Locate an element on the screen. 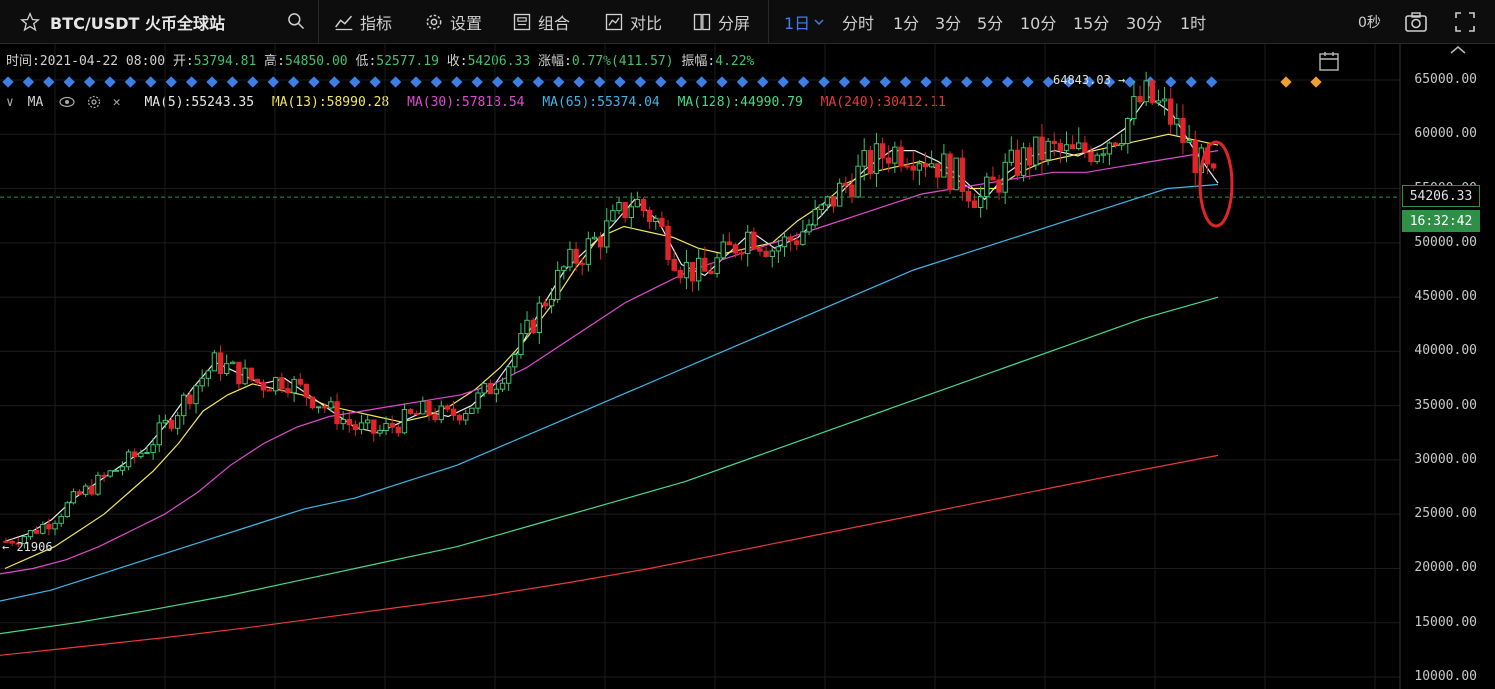  interval-1m: 1分 is located at coordinates (906, 22).